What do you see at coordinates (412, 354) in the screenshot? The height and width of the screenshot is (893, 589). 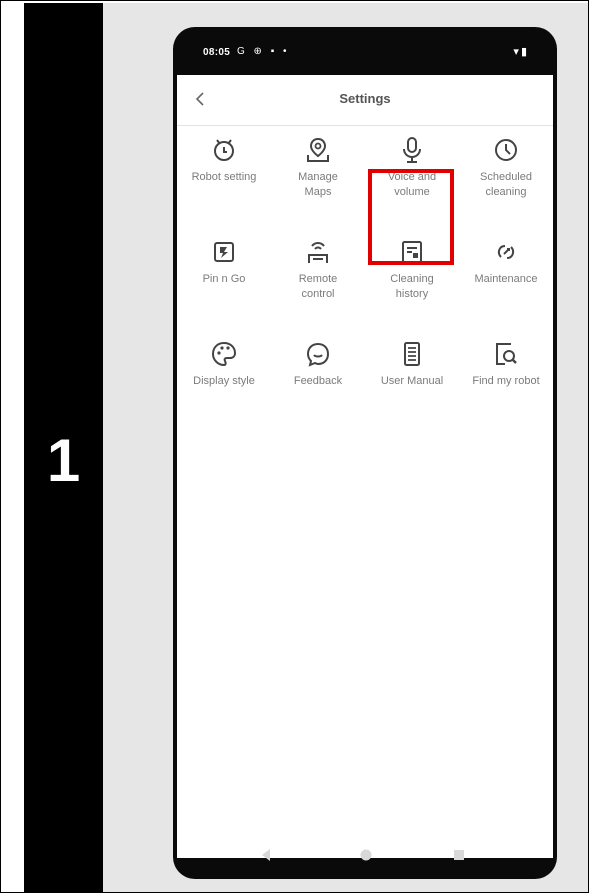 I see `manual-icon` at bounding box center [412, 354].